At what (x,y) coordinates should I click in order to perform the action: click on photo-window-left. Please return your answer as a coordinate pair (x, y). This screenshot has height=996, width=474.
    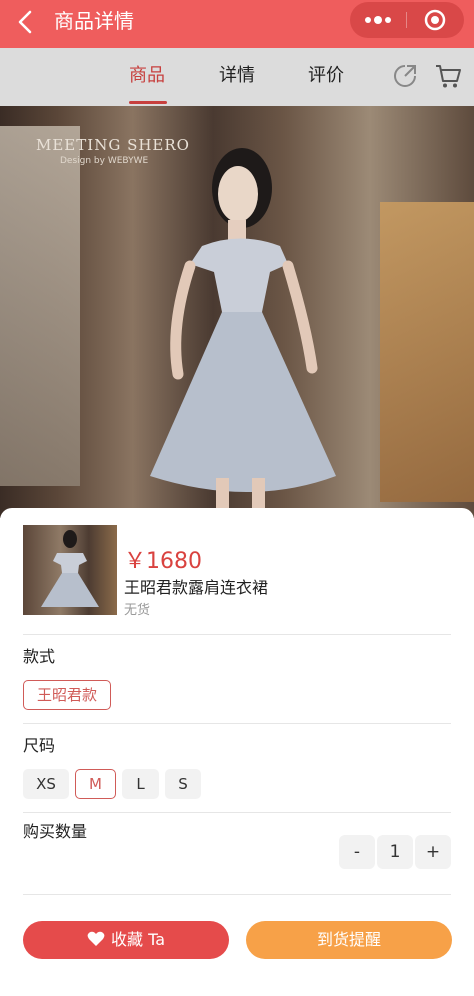
    Looking at the image, I should click on (40, 306).